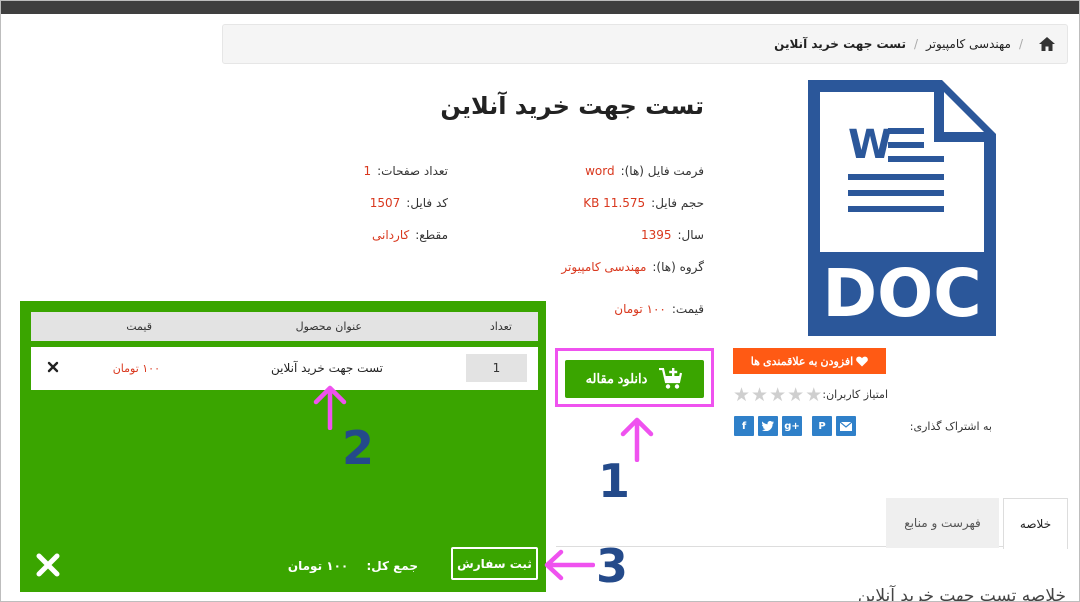 The height and width of the screenshot is (602, 1080). Describe the element at coordinates (846, 426) in the screenshot. I see `email-icon` at that location.